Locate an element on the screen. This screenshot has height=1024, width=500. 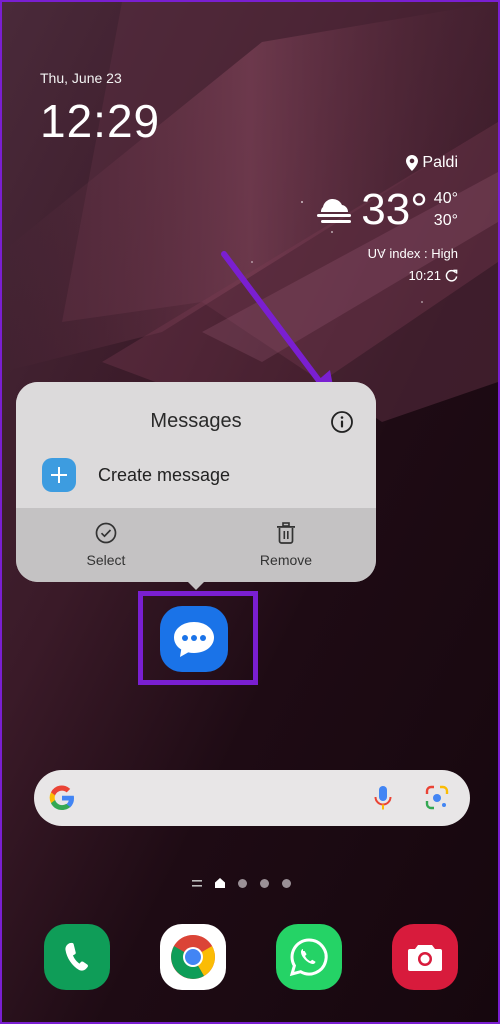
context-menu-actions: Select Remove is located at coordinates (196, 545).